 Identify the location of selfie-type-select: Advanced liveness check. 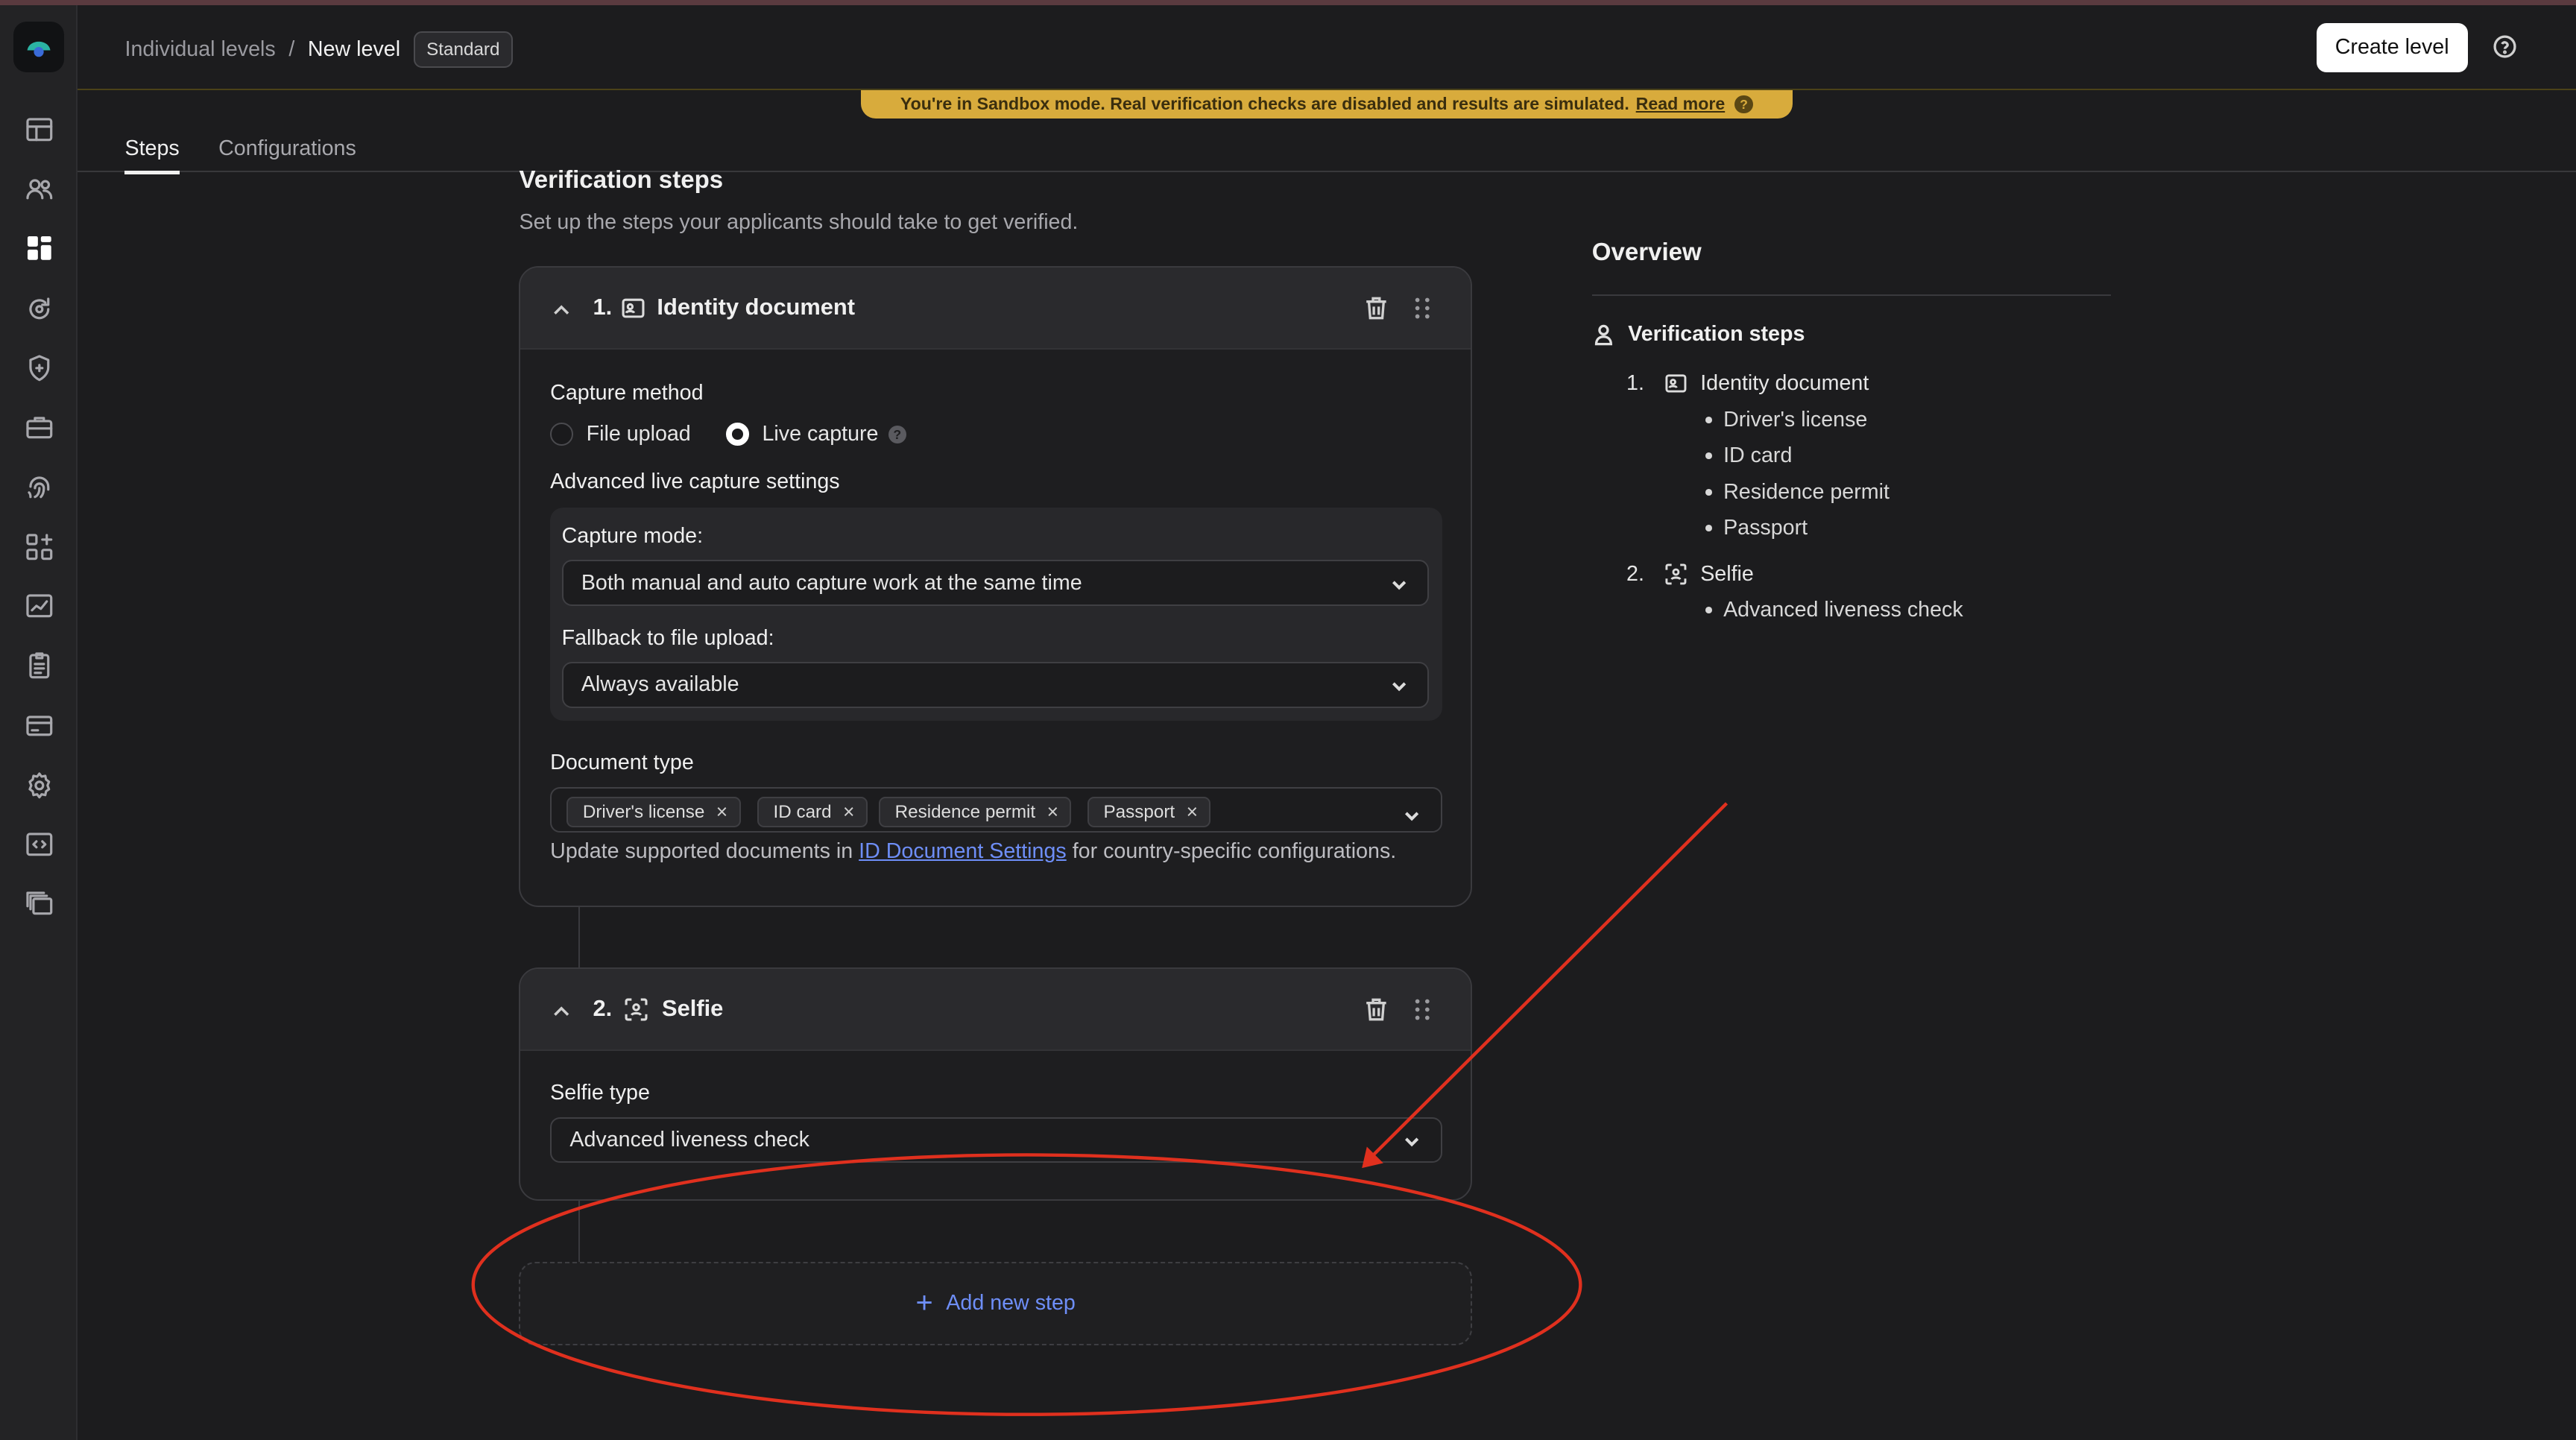
(996, 1140).